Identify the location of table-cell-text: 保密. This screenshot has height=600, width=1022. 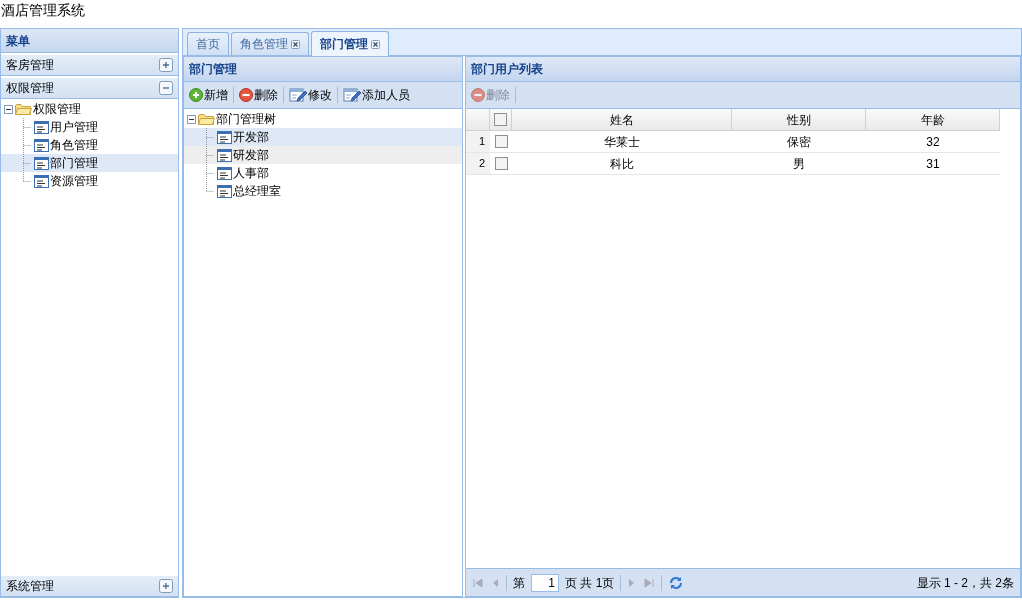
(799, 142).